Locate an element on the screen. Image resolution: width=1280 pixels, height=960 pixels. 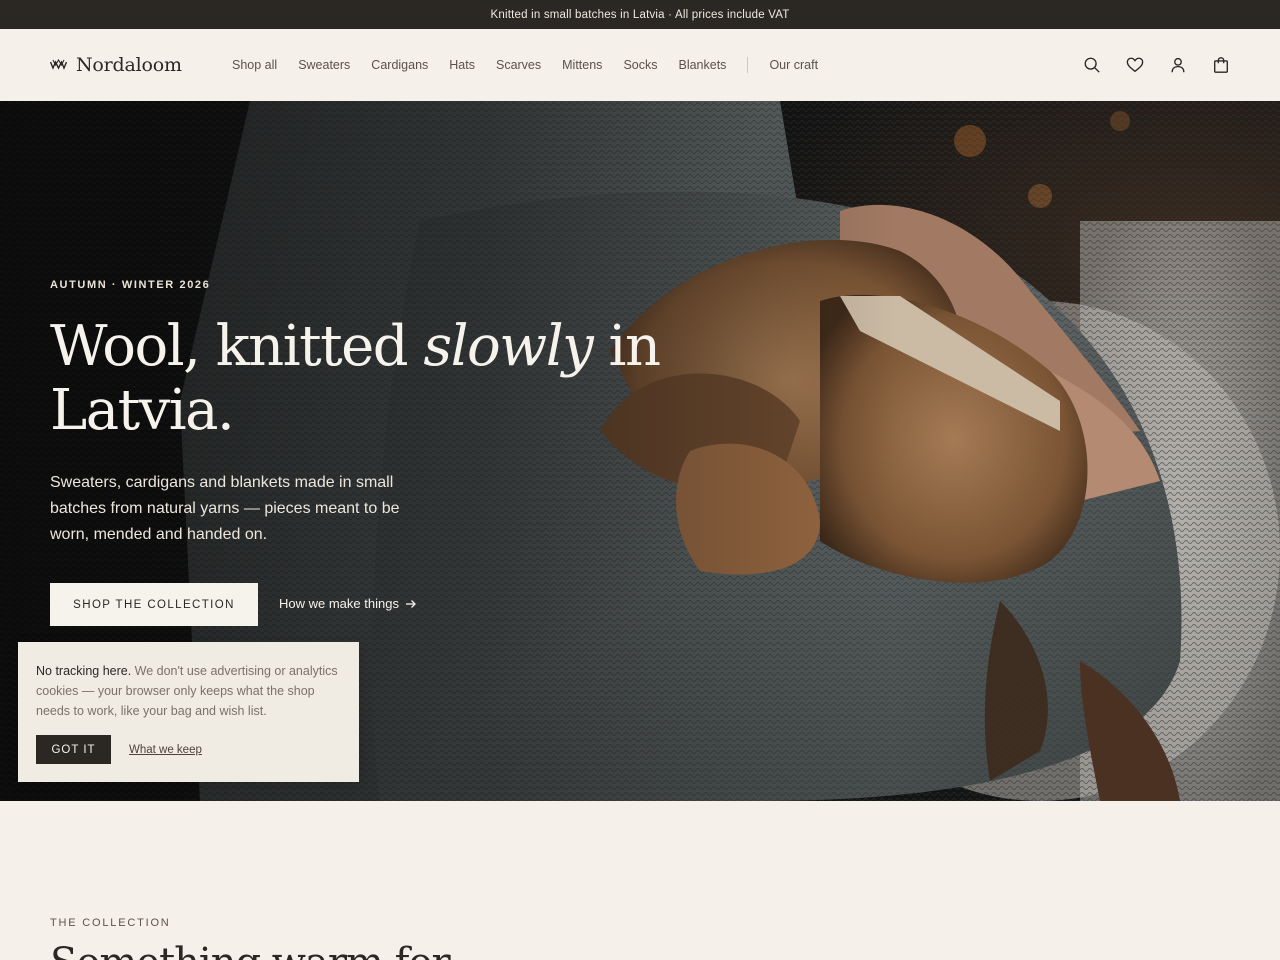
wave-mark-icon is located at coordinates (58, 64).